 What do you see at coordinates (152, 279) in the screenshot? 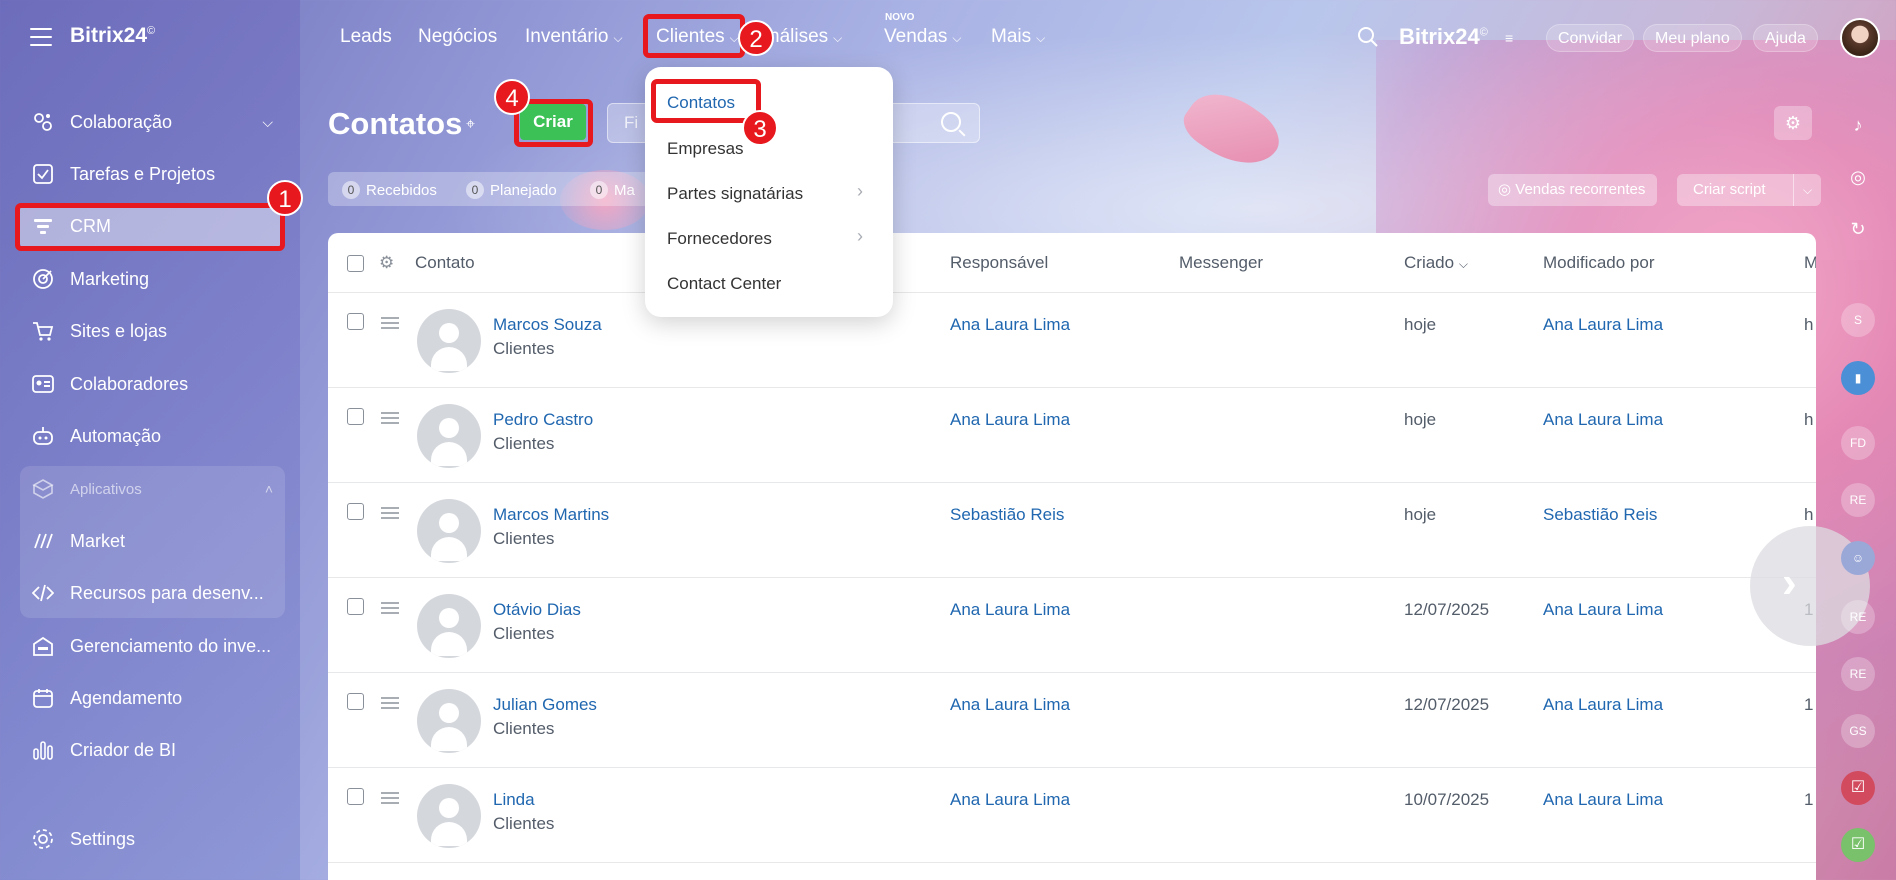
I see `sidebar-item-marketing: Marketing` at bounding box center [152, 279].